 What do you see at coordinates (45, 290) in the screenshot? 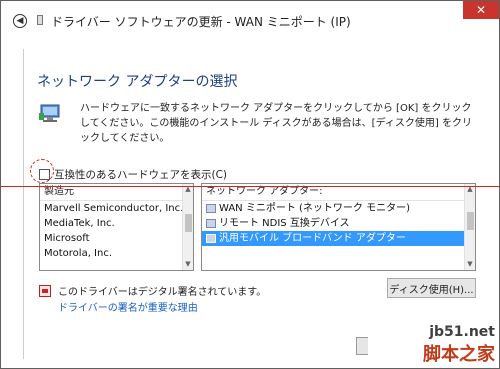
I see `signed-driver-icon` at bounding box center [45, 290].